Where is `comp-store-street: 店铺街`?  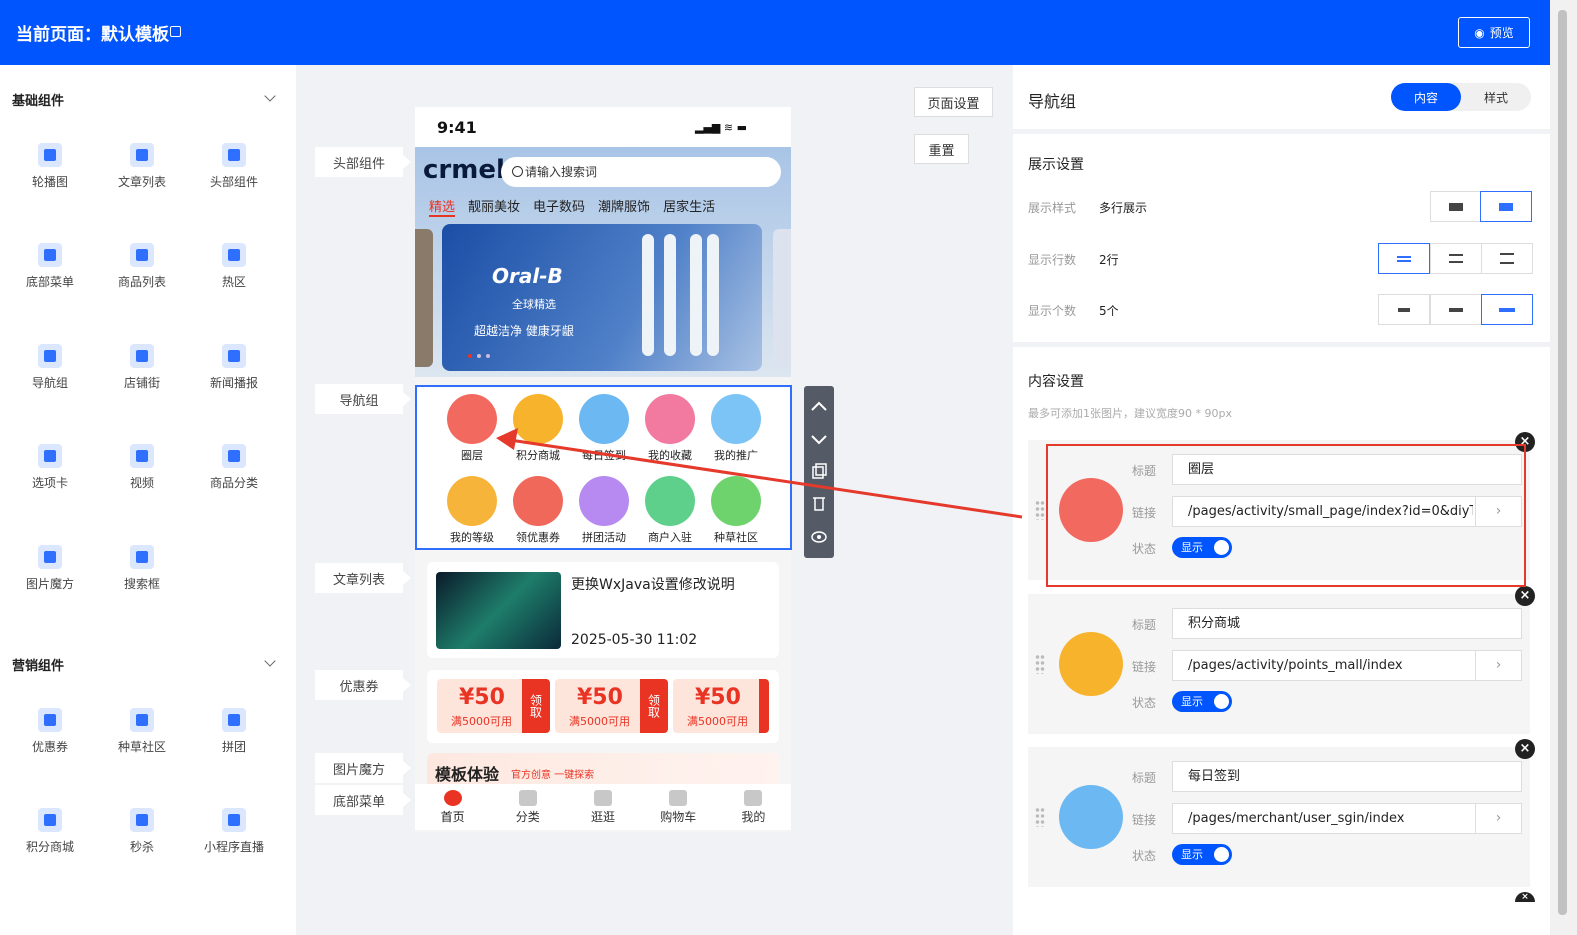 comp-store-street: 店铺街 is located at coordinates (142, 367).